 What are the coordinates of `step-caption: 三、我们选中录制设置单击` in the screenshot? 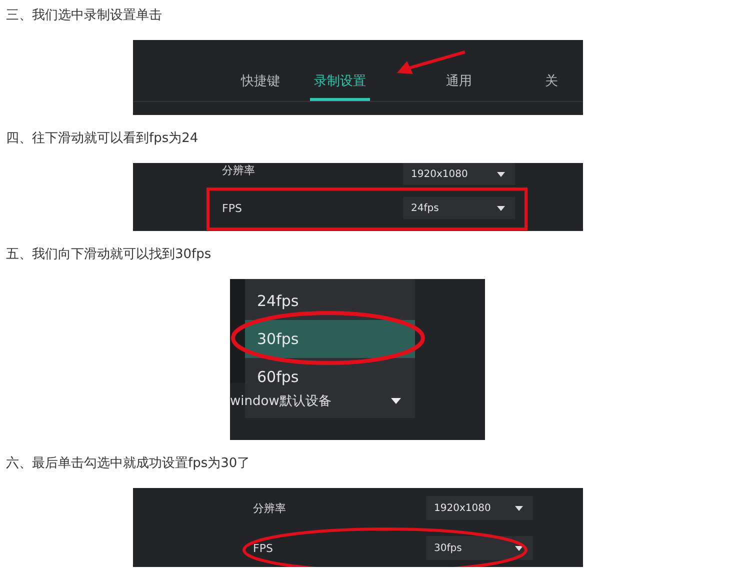 It's located at (84, 16).